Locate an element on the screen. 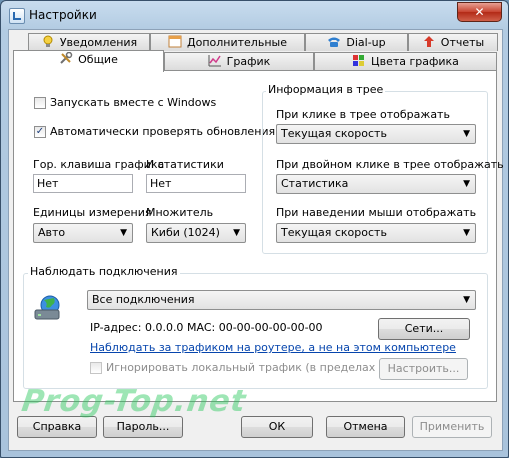 This screenshot has width=509, height=458. monitor-group-title: Наблюдать подключения is located at coordinates (104, 271).